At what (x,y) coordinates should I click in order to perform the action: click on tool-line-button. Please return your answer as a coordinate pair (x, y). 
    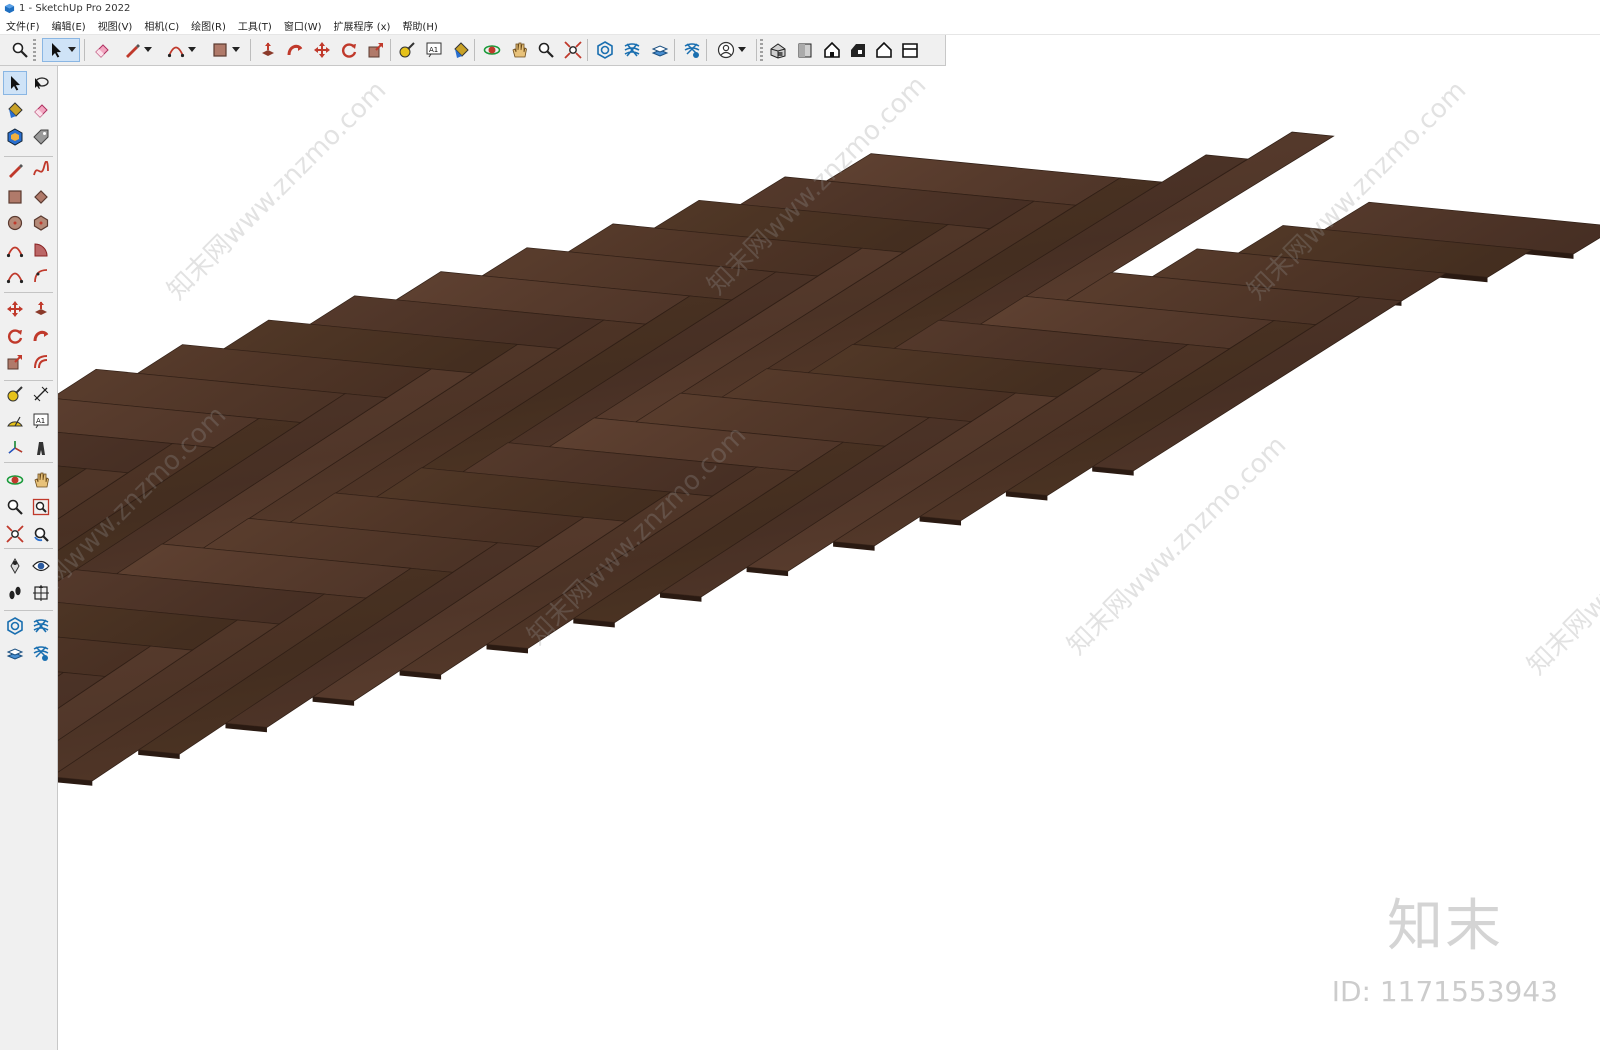
    Looking at the image, I should click on (15, 170).